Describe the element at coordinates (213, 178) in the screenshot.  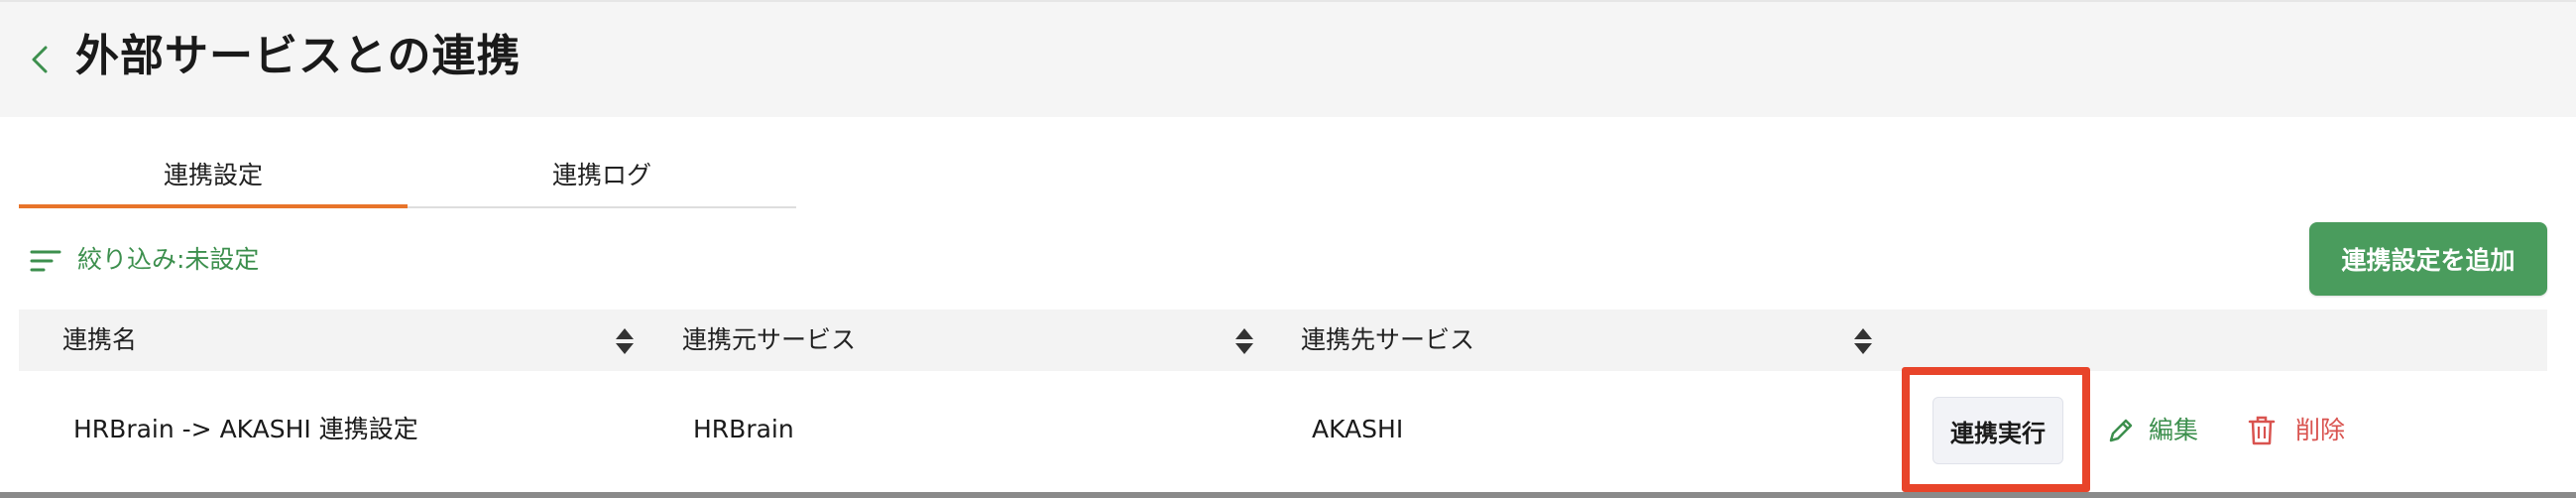
I see `tab-integration-settings: 連携設定` at that location.